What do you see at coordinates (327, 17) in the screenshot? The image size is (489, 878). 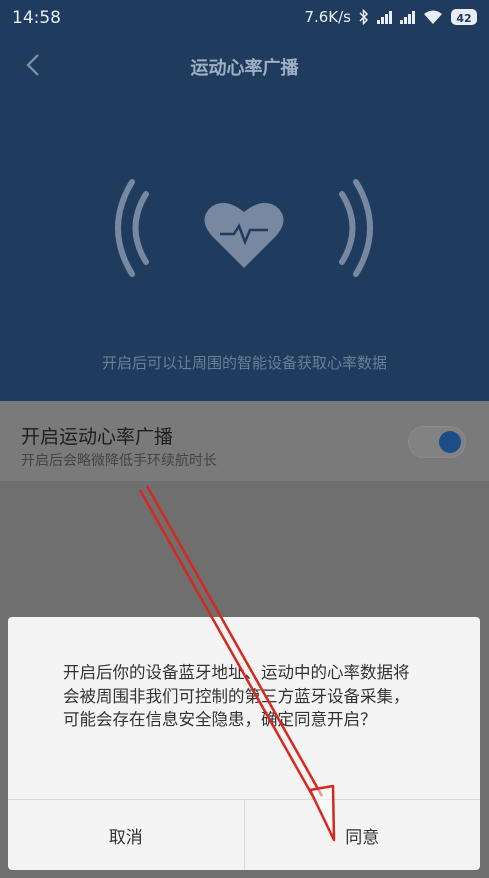 I see `network-speed: 7.6K/s` at bounding box center [327, 17].